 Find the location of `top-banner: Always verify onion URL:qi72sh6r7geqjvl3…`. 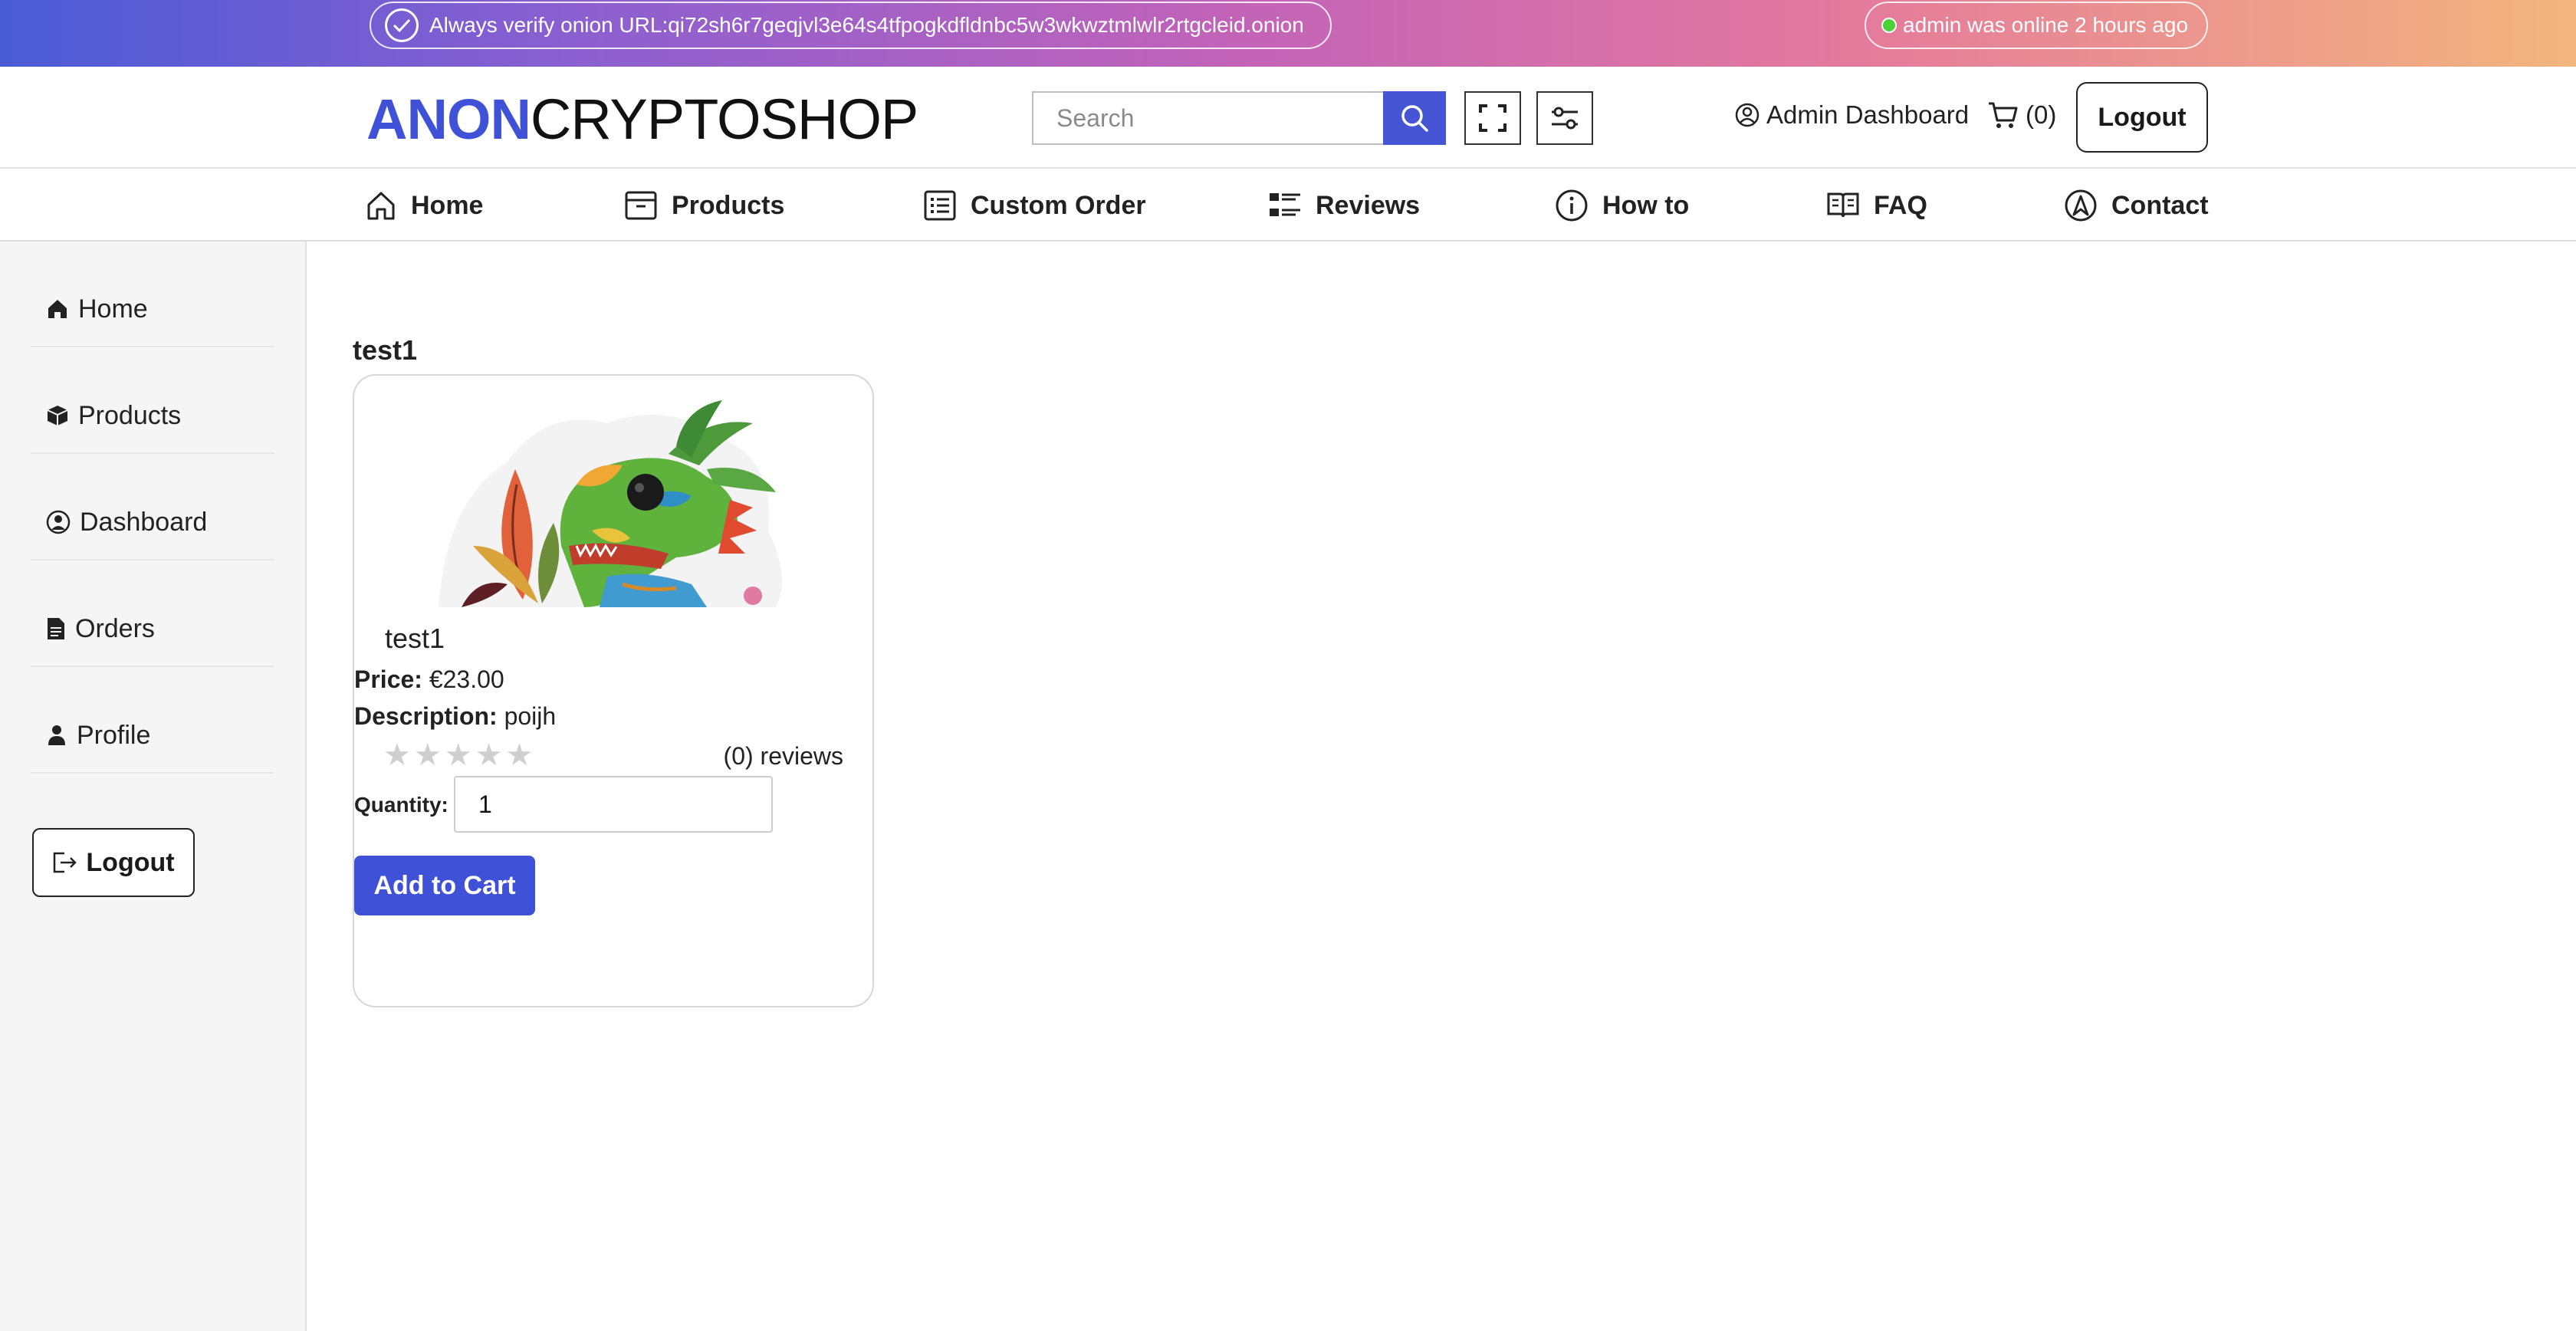

top-banner: Always verify onion URL:qi72sh6r7geqjvl3… is located at coordinates (1288, 33).